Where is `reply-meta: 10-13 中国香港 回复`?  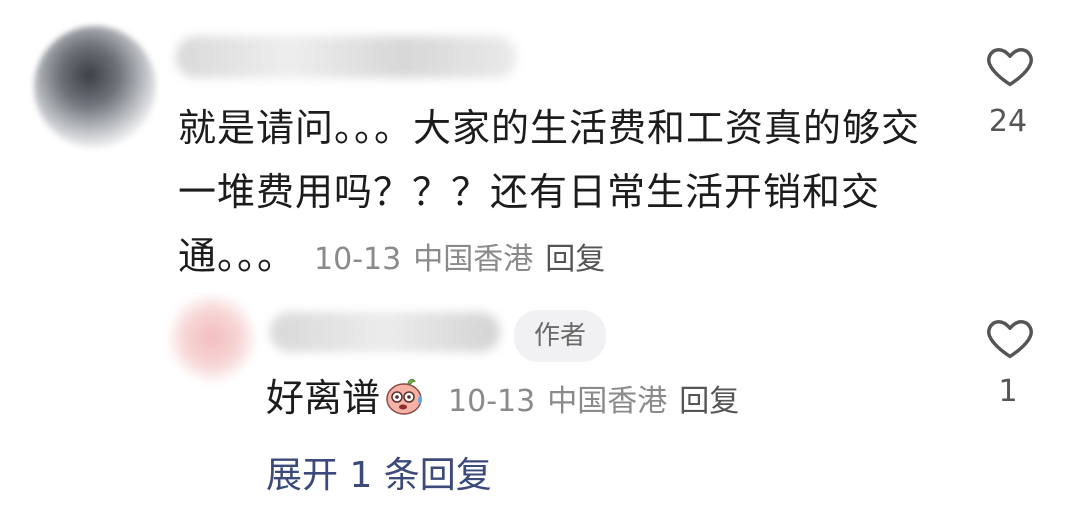
reply-meta: 10-13 中国香港 回复 is located at coordinates (599, 401).